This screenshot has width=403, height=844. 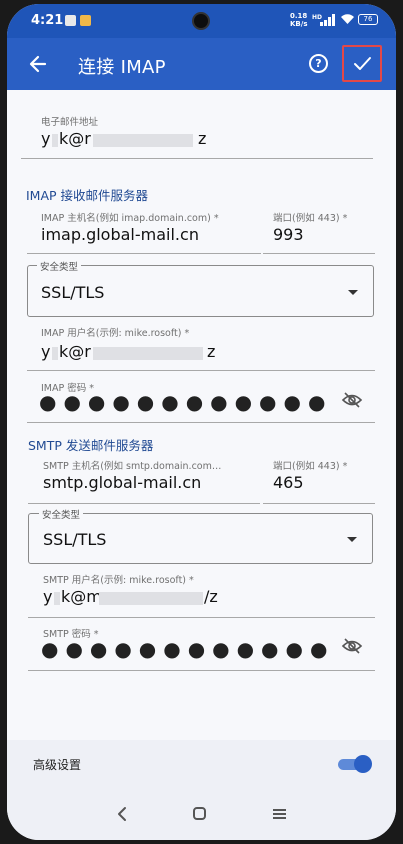 I want to click on smtp-user-prefix: y, so click(x=48, y=596).